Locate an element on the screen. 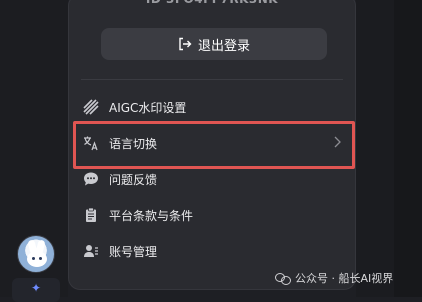 The height and width of the screenshot is (302, 422). chevron-right-icon is located at coordinates (337, 143).